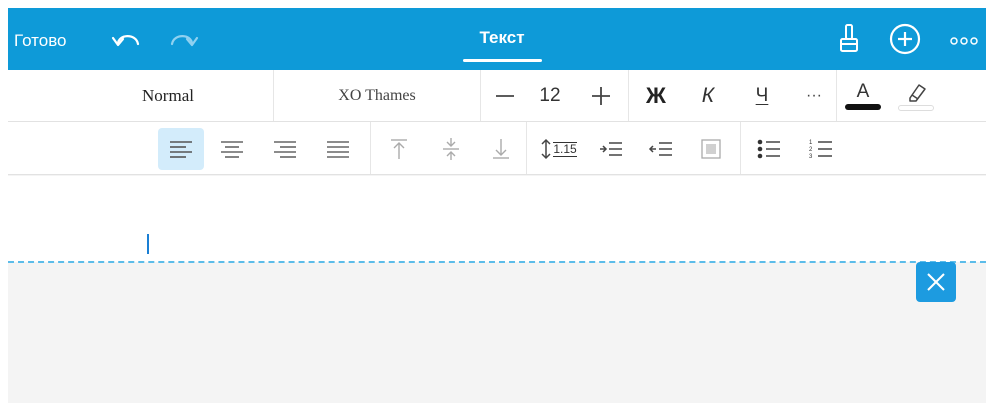  I want to click on align-justify-button, so click(338, 149).